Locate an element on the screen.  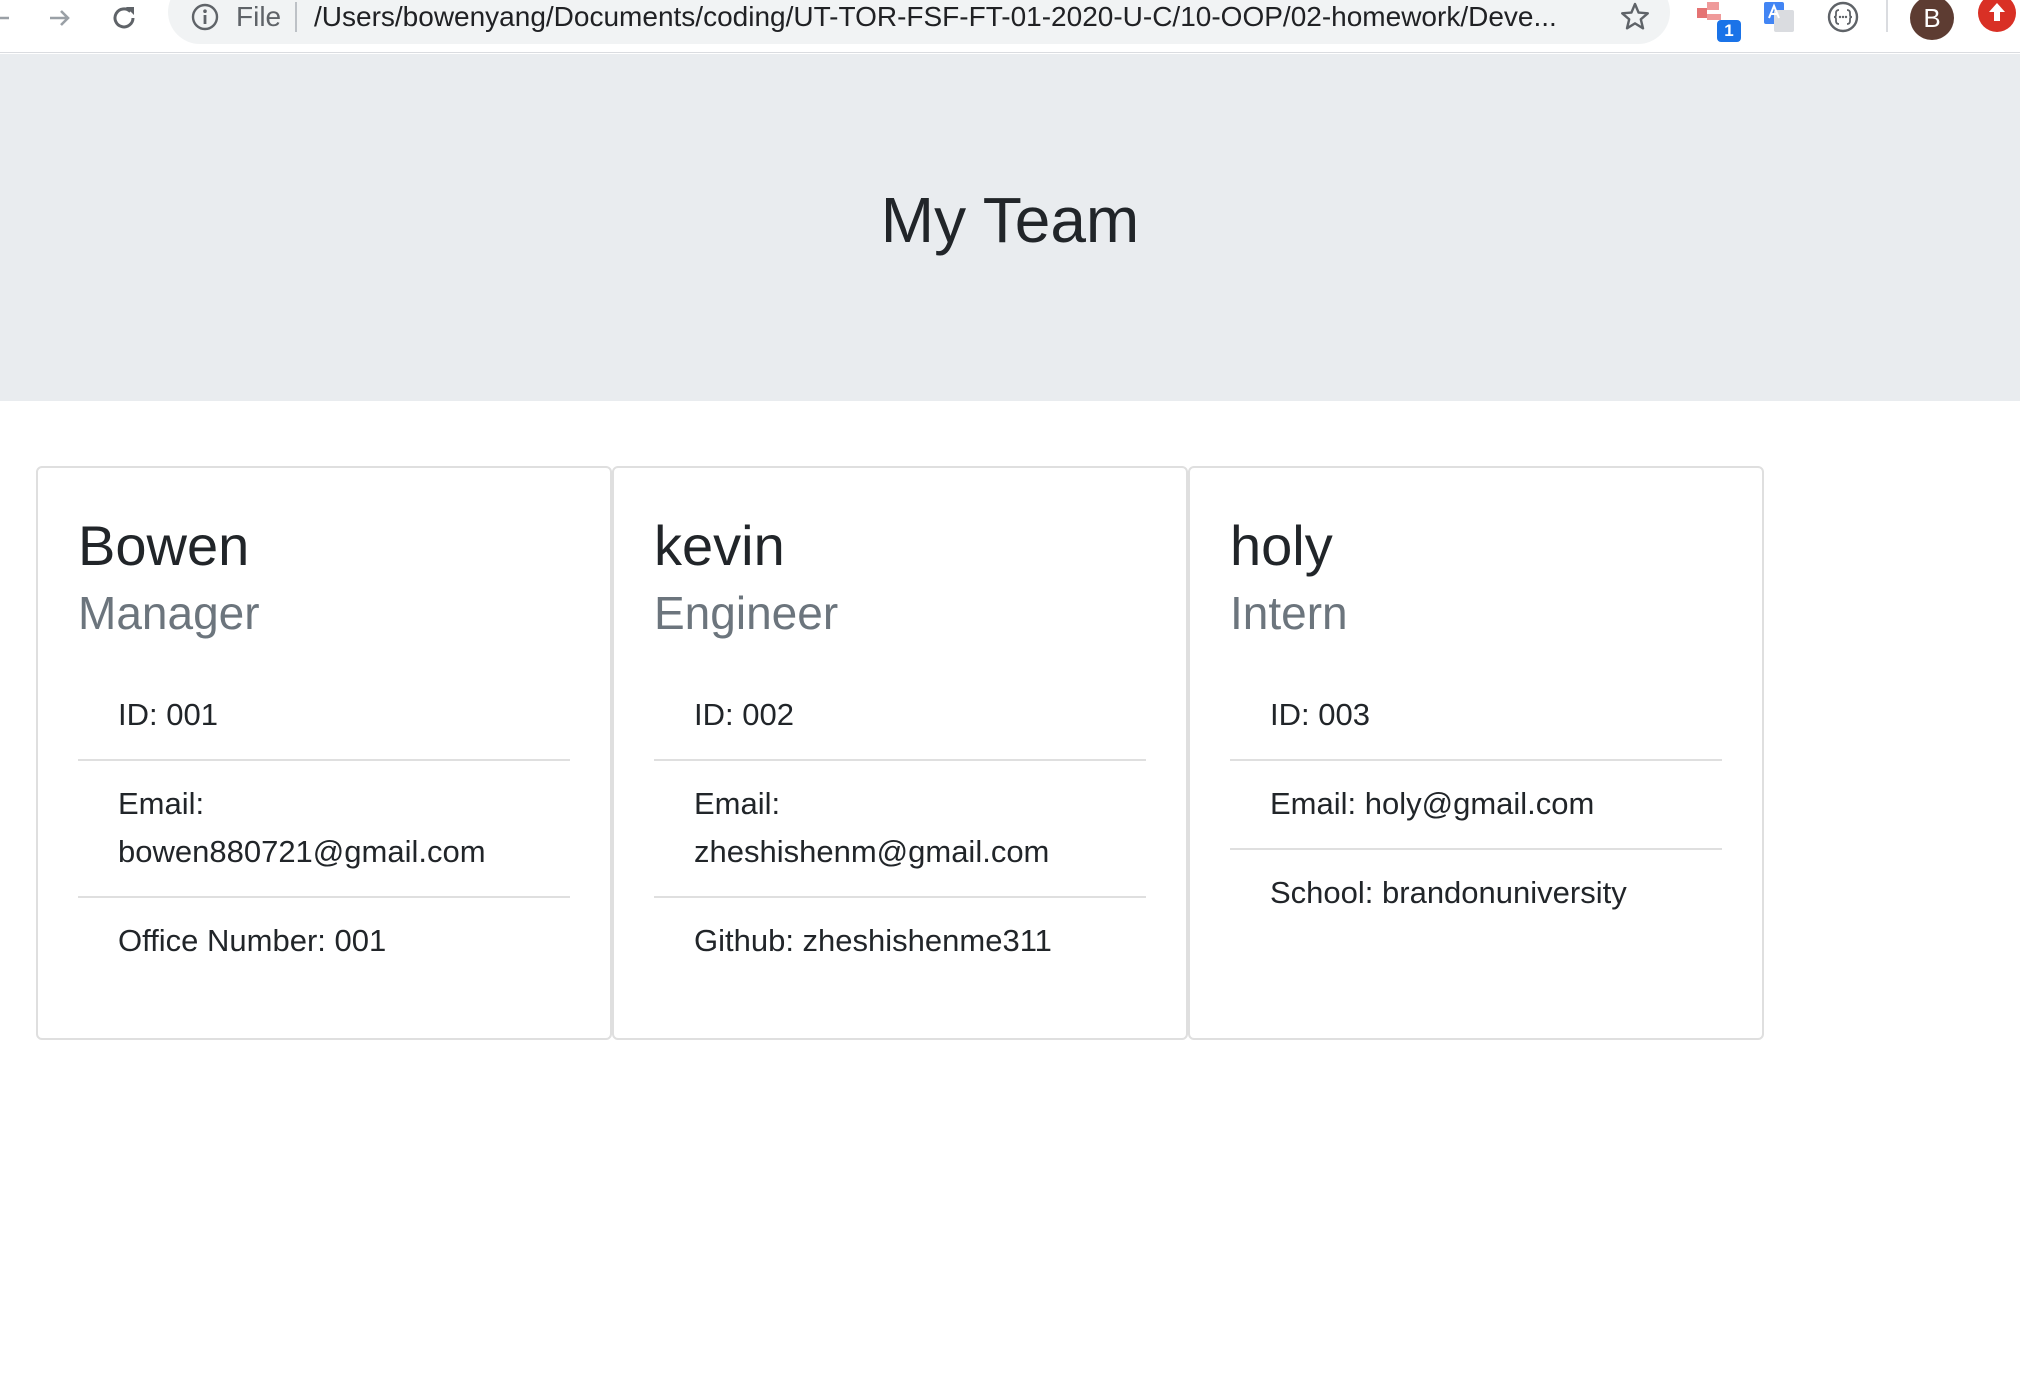
member-name: Bowen is located at coordinates (164, 545).